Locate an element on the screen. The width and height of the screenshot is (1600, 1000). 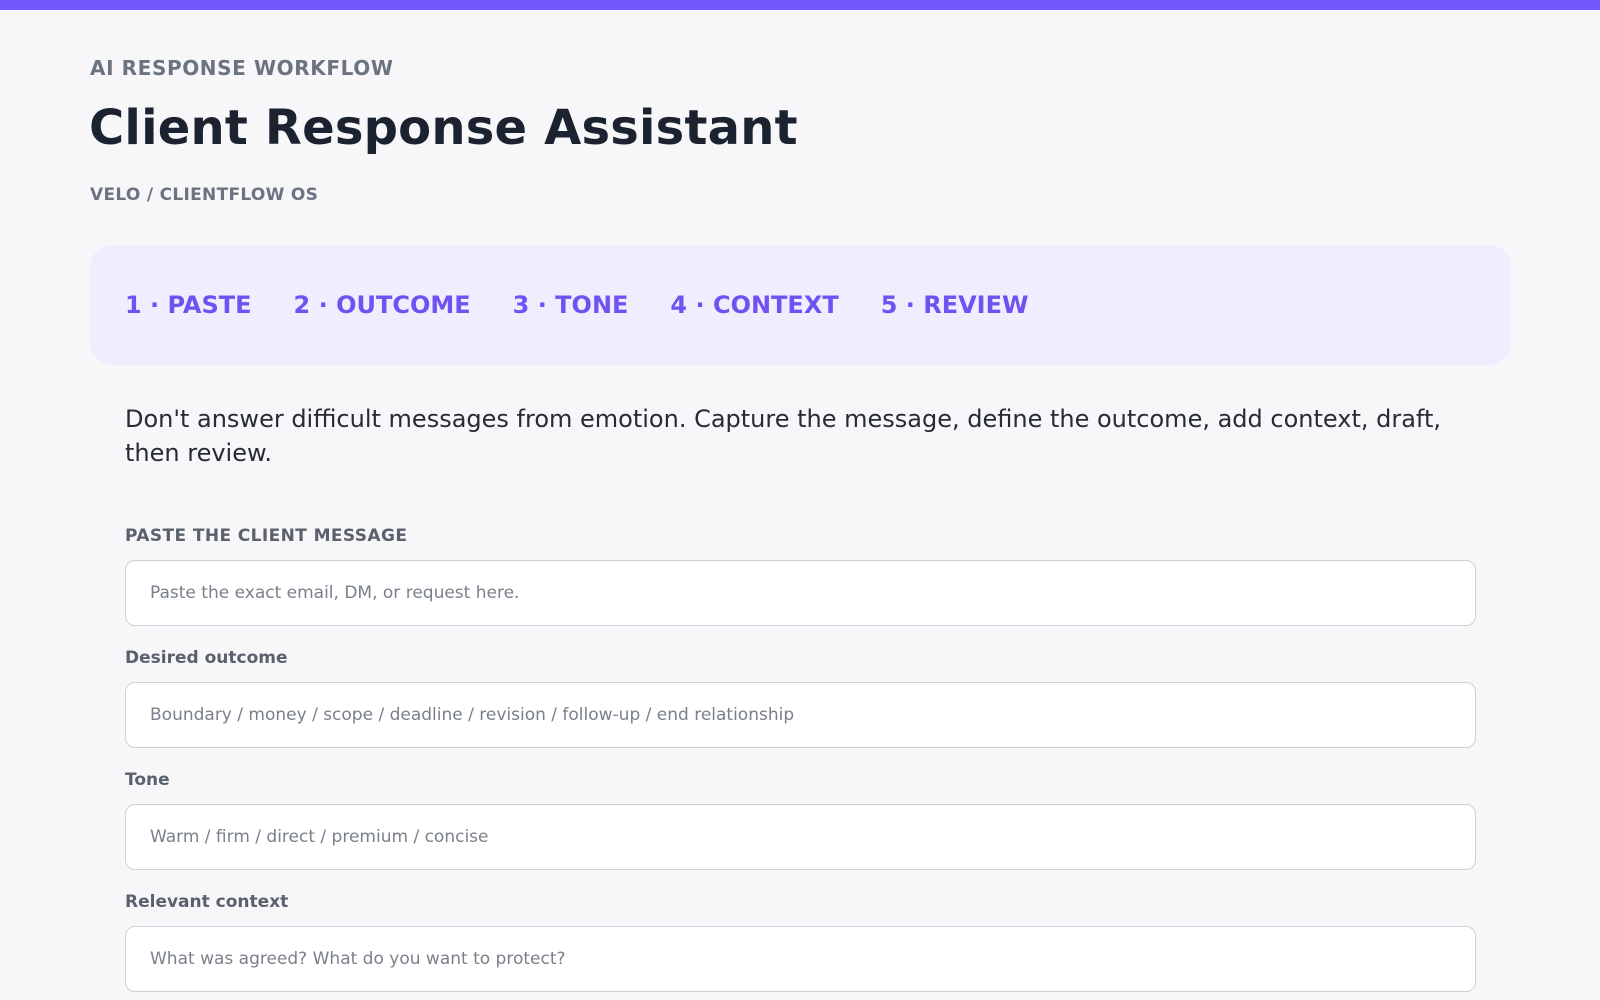
step-outcome: 2 · OUTCOME is located at coordinates (382, 305).